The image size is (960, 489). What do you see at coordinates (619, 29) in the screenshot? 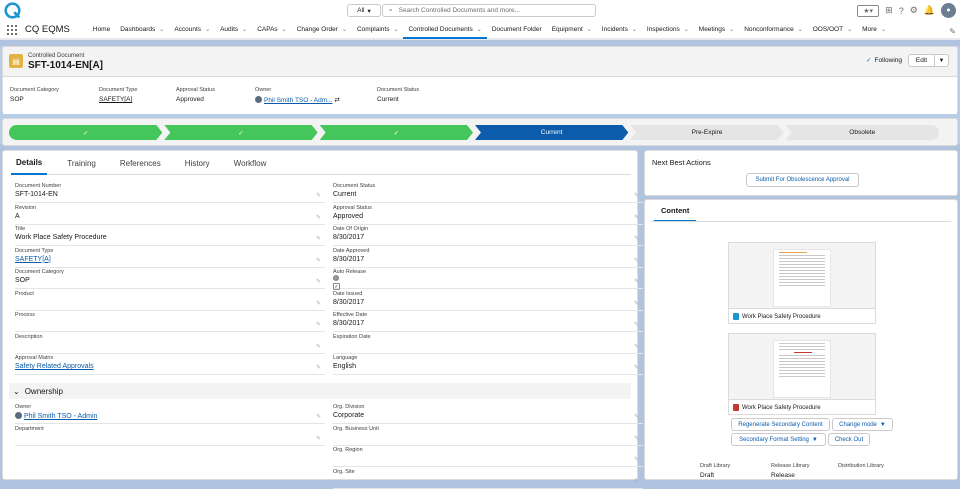
I see `nav-item-incidents: Incidents ⌄` at bounding box center [619, 29].